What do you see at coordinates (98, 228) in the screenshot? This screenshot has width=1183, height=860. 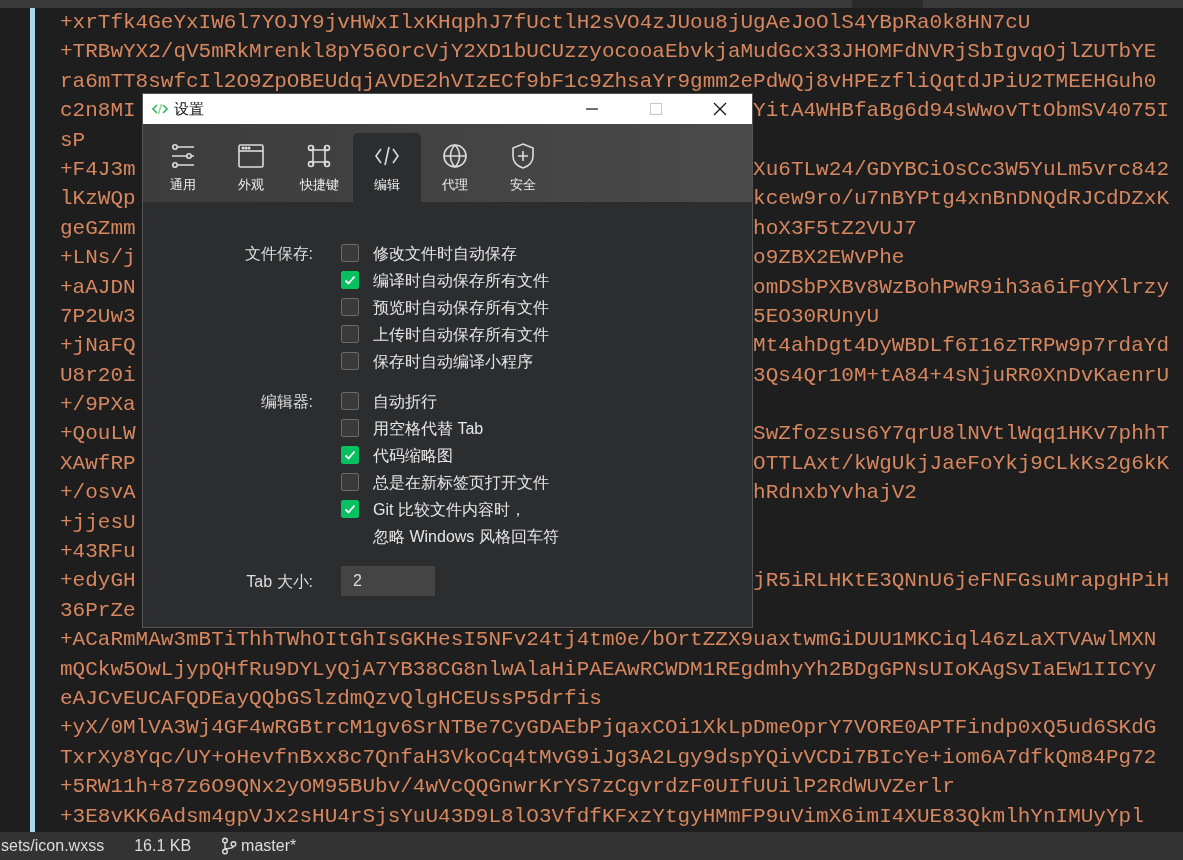 I see `code-line: geGZmm` at bounding box center [98, 228].